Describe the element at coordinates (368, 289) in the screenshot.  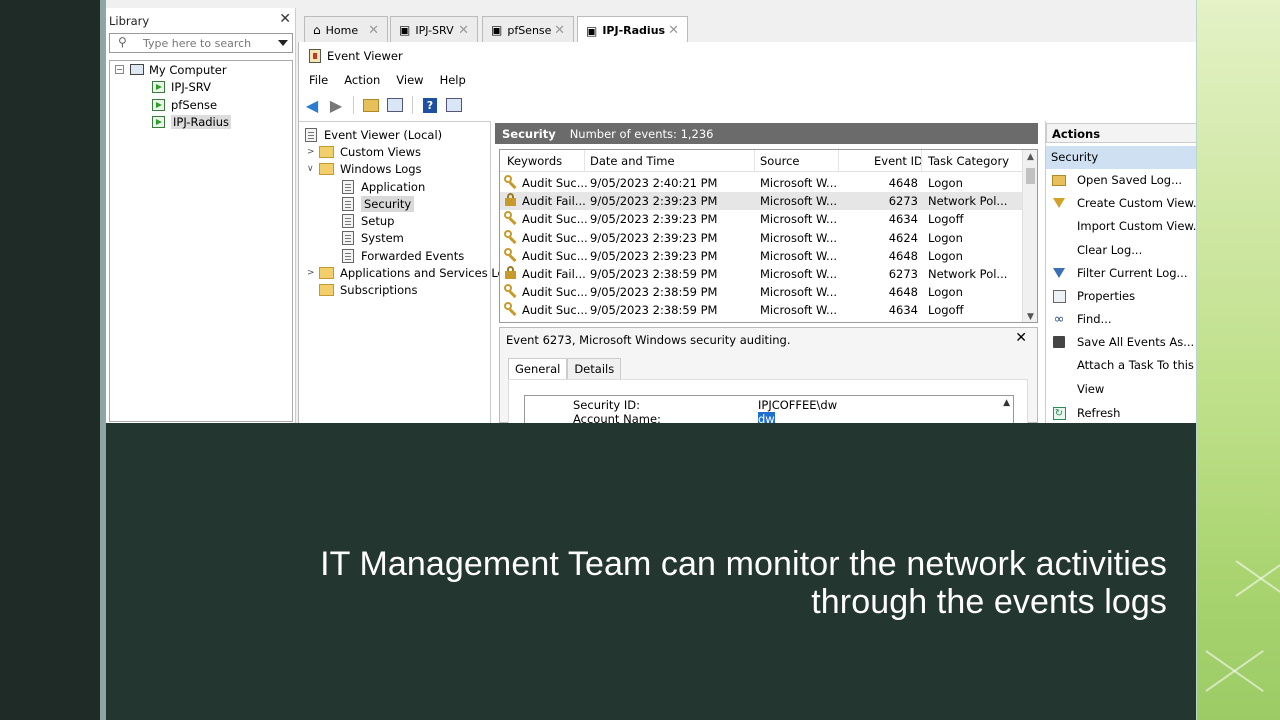
I see `tree-item-subscriptions: Subscriptions` at that location.